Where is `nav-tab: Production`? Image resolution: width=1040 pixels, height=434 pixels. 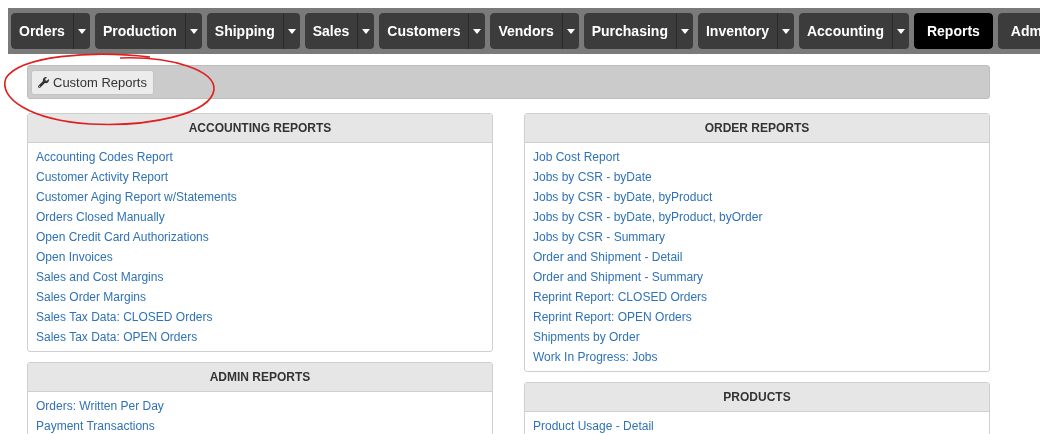 nav-tab: Production is located at coordinates (139, 31).